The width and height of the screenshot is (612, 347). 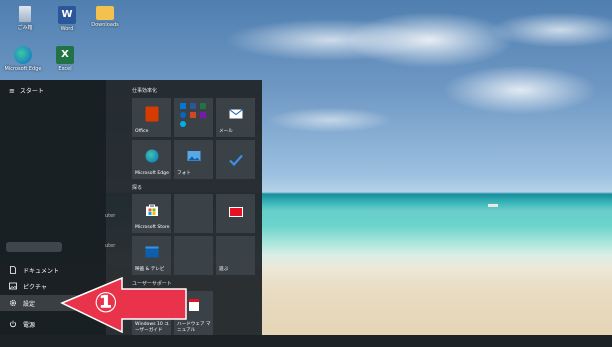 I want to click on office-apps-icons, so click(x=194, y=116).